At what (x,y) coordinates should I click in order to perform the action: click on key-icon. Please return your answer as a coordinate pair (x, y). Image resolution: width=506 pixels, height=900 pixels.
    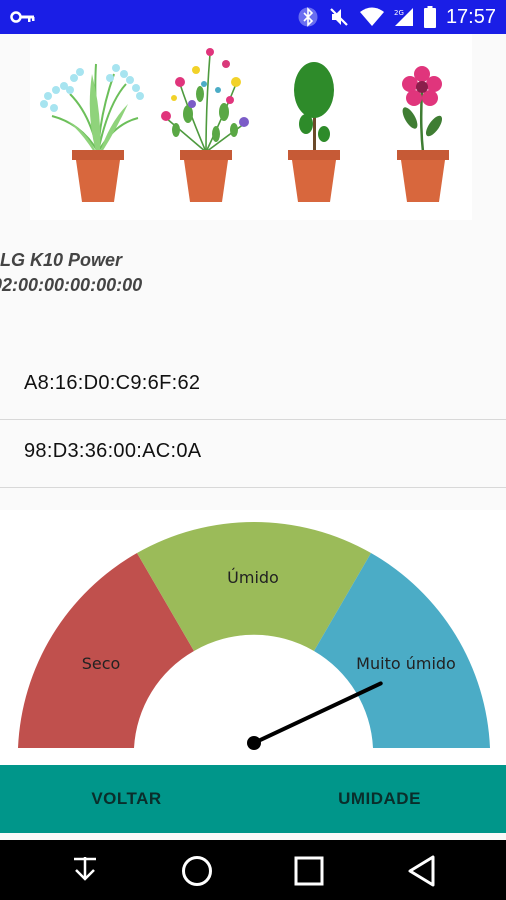
    Looking at the image, I should click on (22, 17).